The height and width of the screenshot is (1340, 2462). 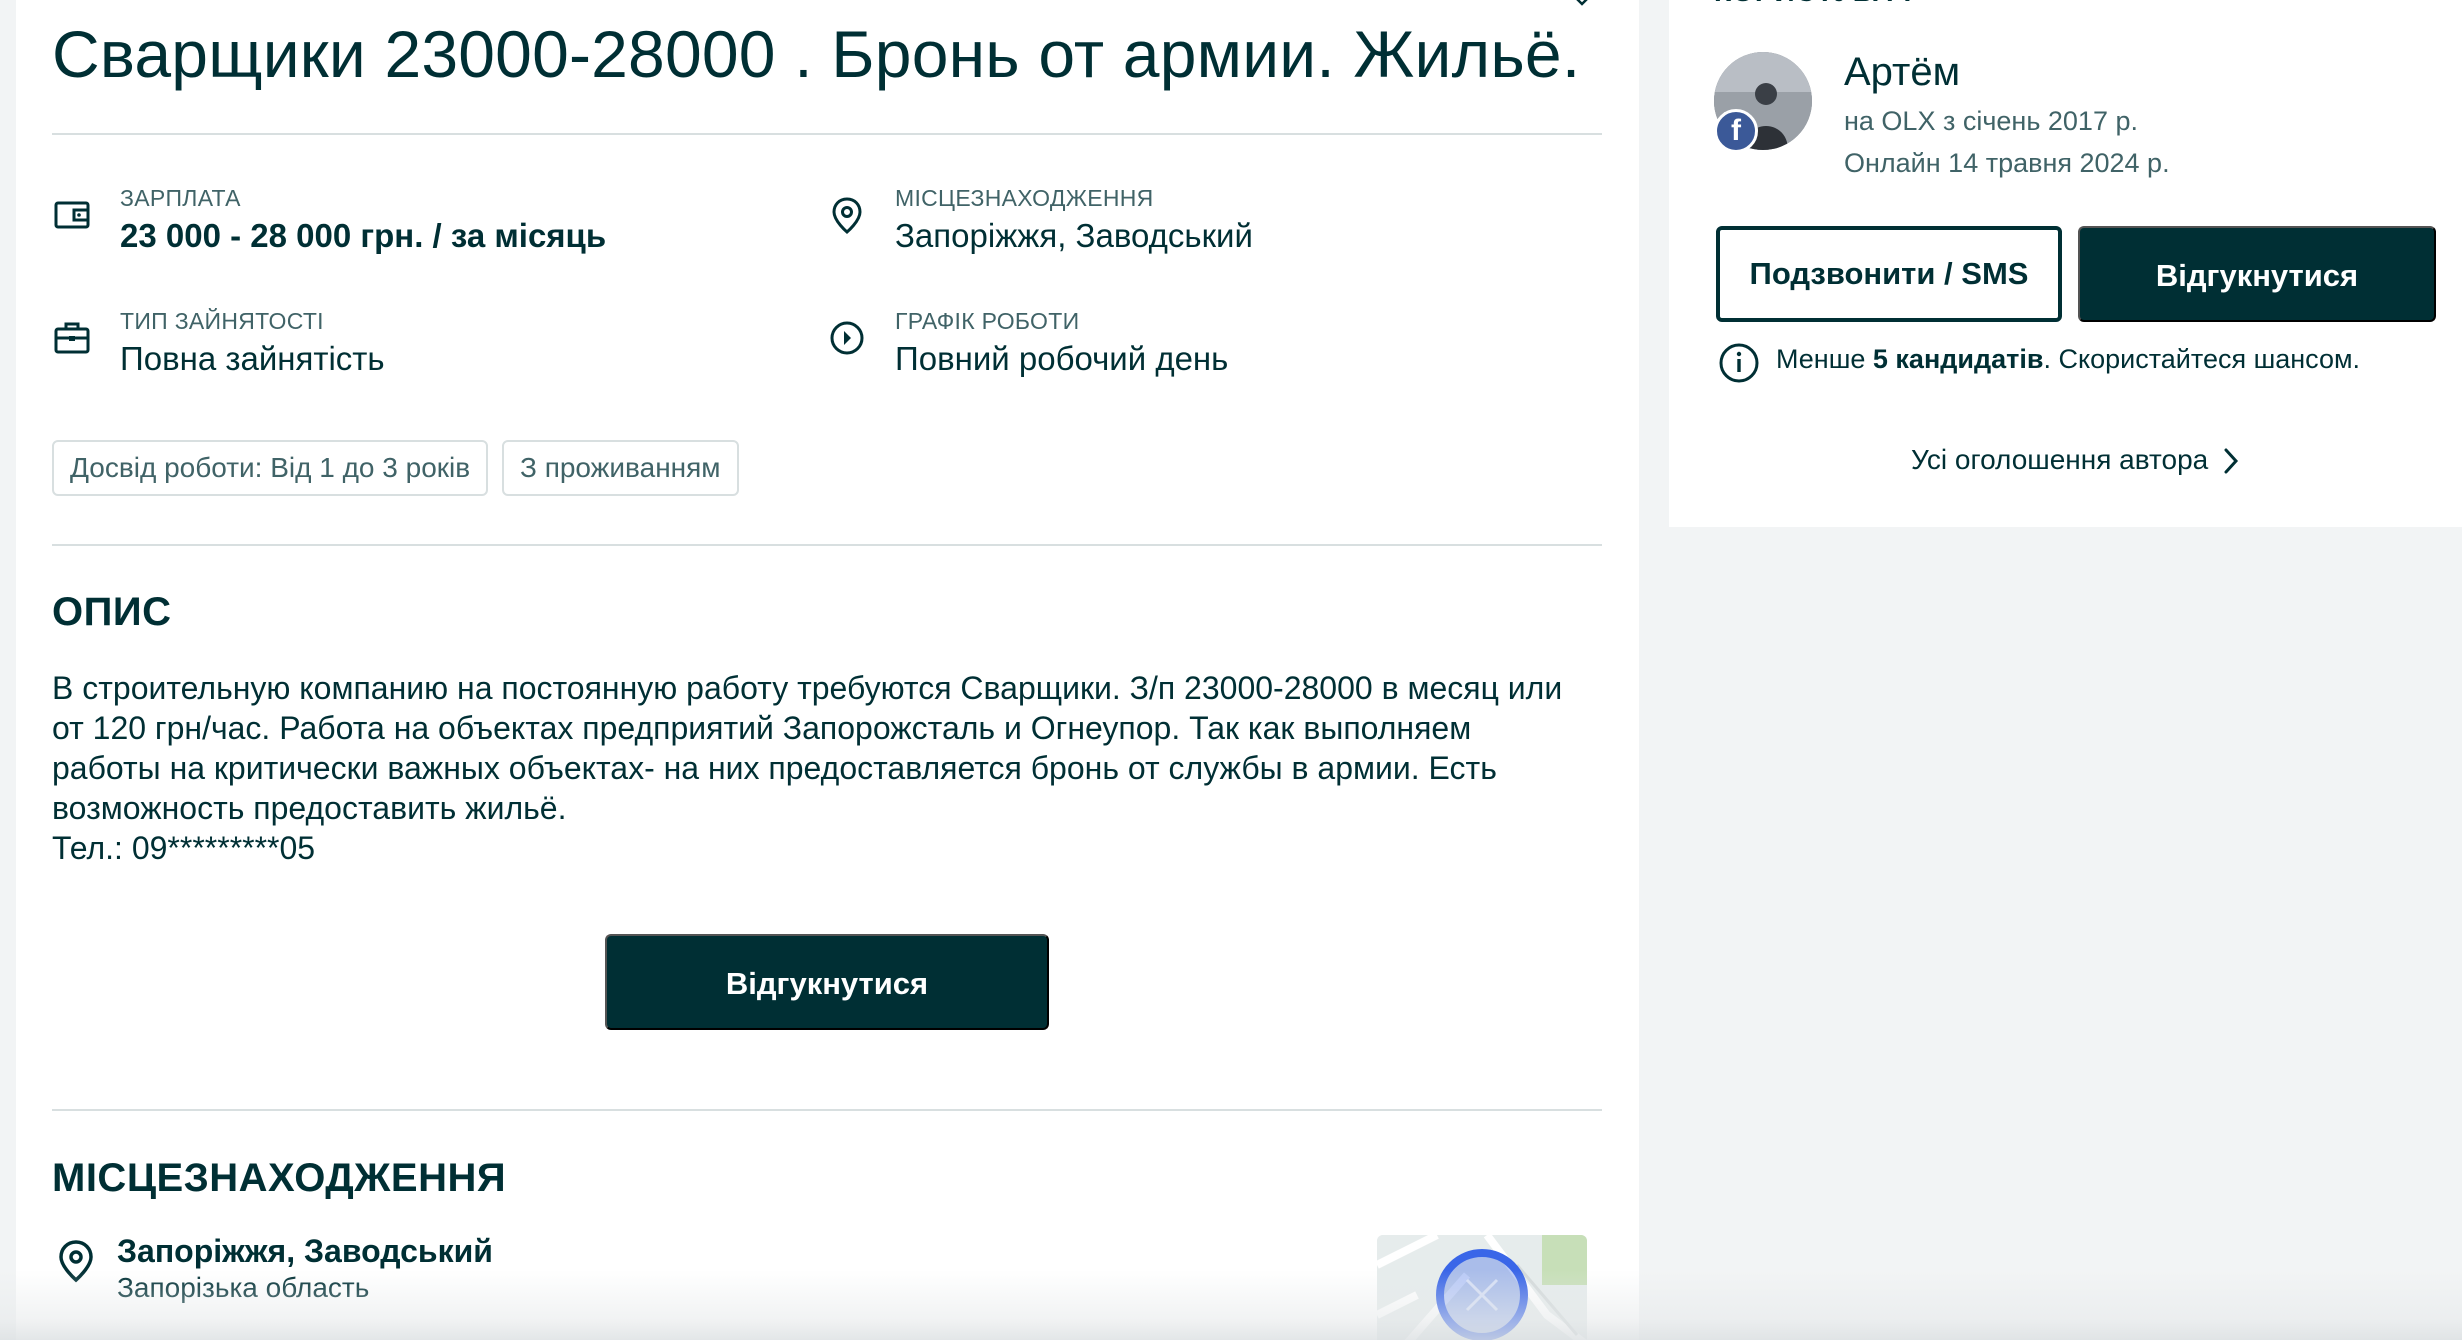 I want to click on clock-icon, so click(x=847, y=338).